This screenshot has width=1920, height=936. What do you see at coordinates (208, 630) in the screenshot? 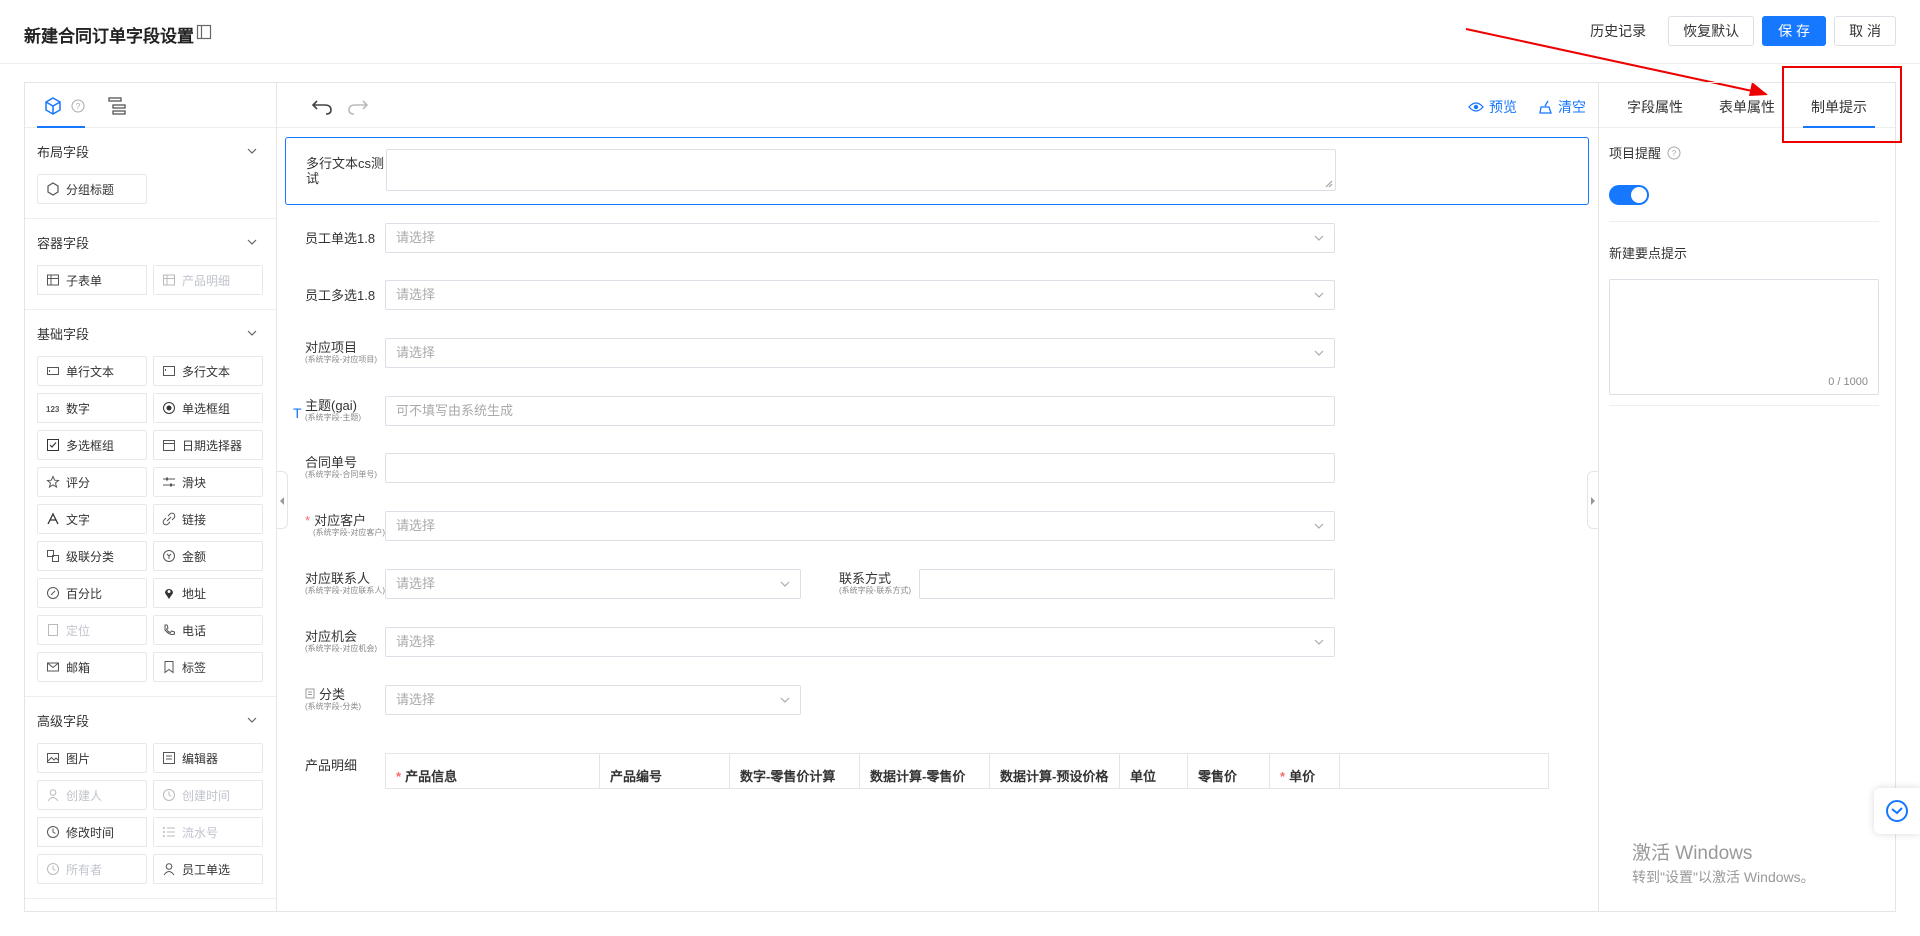
I see `palette-item: 电话` at bounding box center [208, 630].